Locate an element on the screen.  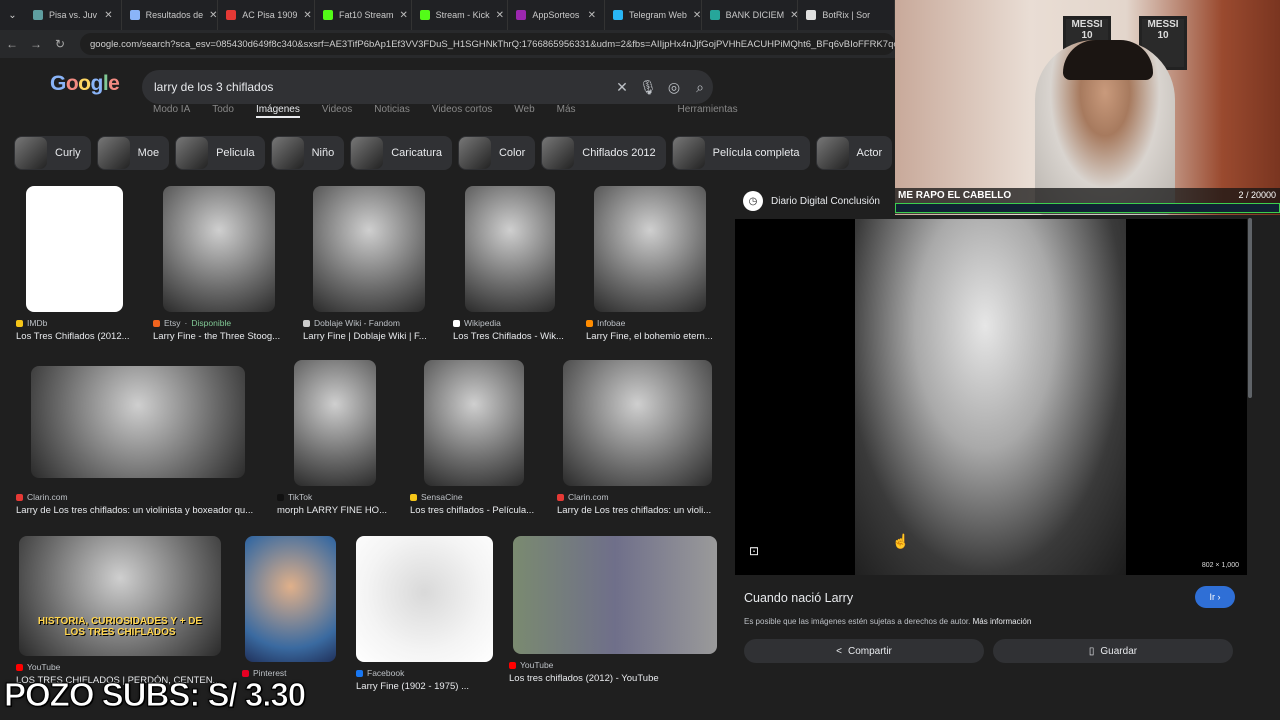
browser-tab: BotRix | Sor is located at coordinates (846, 15).